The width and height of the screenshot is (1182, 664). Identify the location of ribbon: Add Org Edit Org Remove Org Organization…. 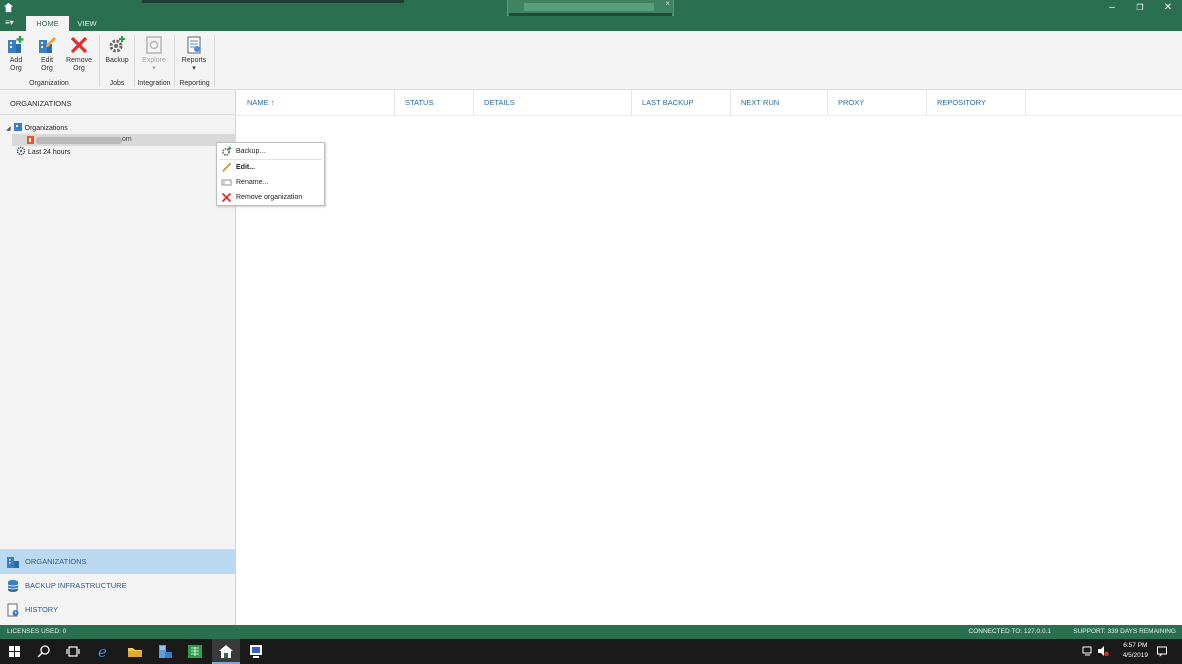
(591, 60).